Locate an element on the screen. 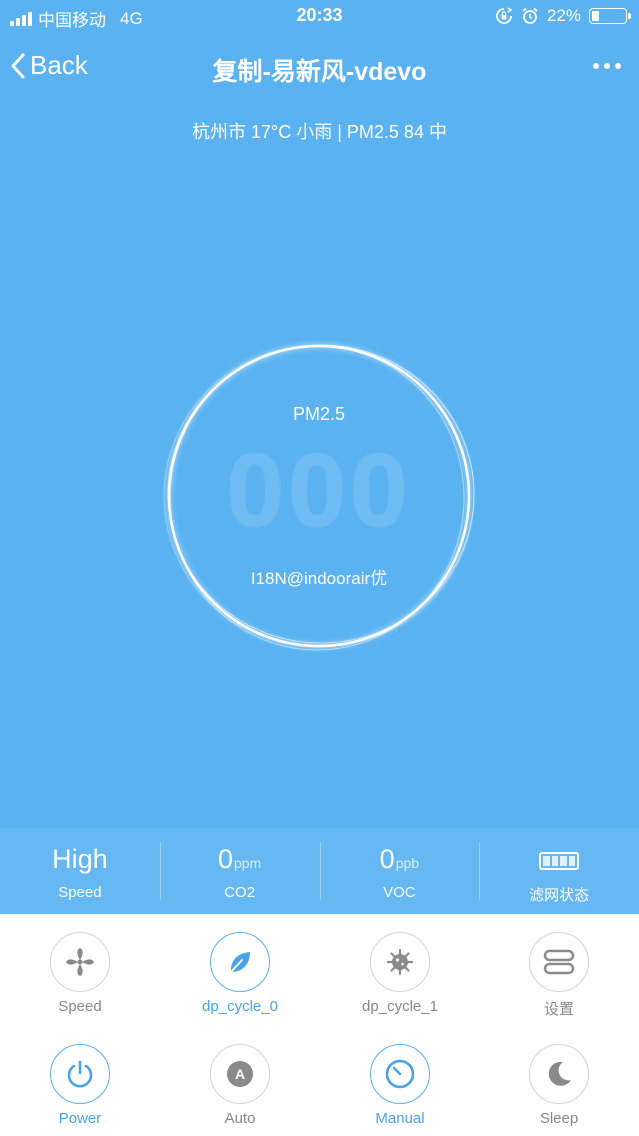  stats-strip: High Speed 0ppm CO2 0ppb VOC 滤网状态 is located at coordinates (319, 871).